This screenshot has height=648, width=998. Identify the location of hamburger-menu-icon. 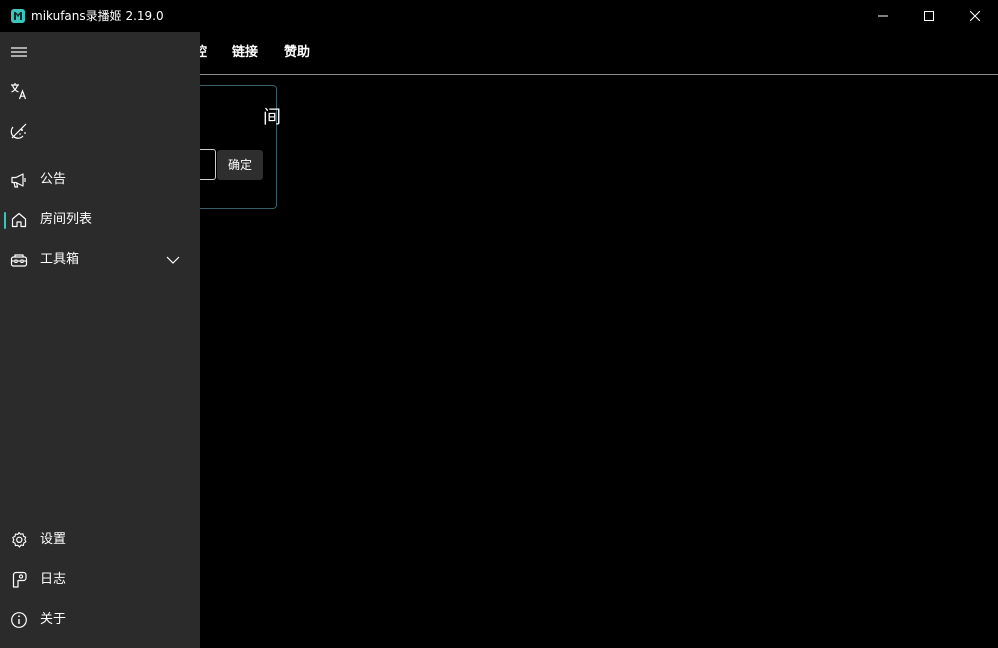
(19, 52).